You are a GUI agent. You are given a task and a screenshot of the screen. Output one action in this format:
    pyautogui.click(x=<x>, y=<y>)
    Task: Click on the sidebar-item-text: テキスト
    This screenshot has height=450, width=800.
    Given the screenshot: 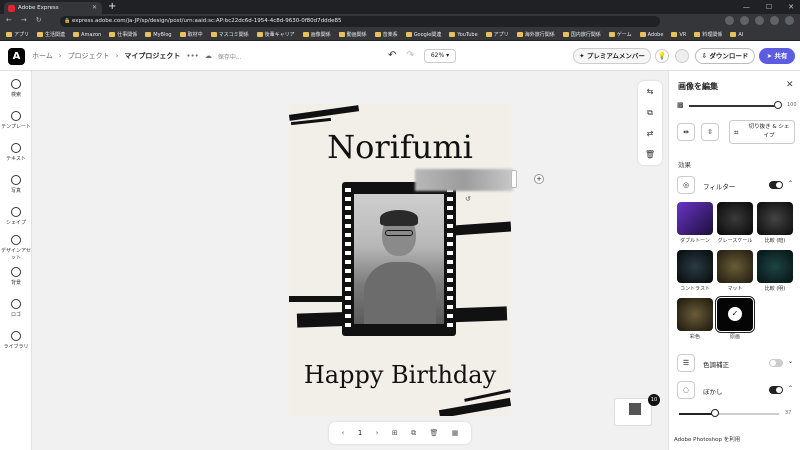 What is the action you would take?
    pyautogui.click(x=16, y=152)
    